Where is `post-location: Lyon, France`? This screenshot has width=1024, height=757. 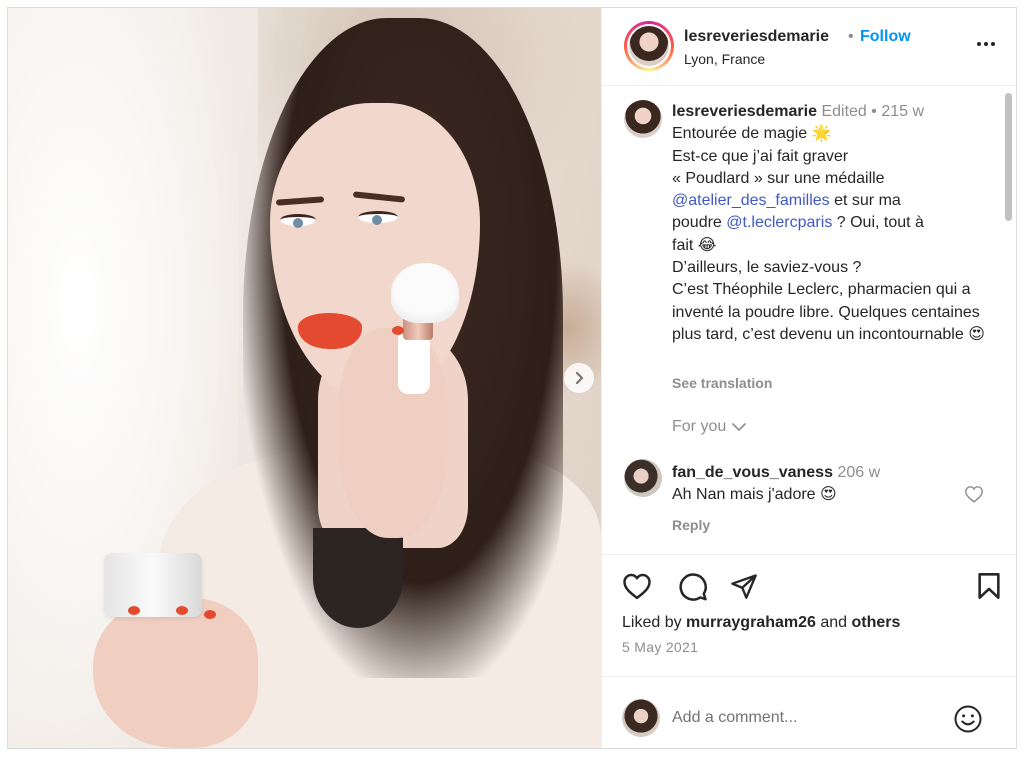
post-location: Lyon, France is located at coordinates (724, 59).